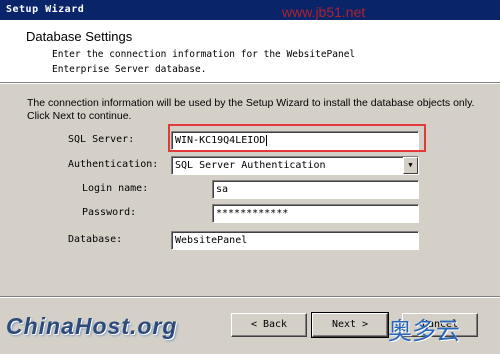 This screenshot has height=354, width=500. What do you see at coordinates (115, 188) in the screenshot?
I see `login-name-label: Login name:` at bounding box center [115, 188].